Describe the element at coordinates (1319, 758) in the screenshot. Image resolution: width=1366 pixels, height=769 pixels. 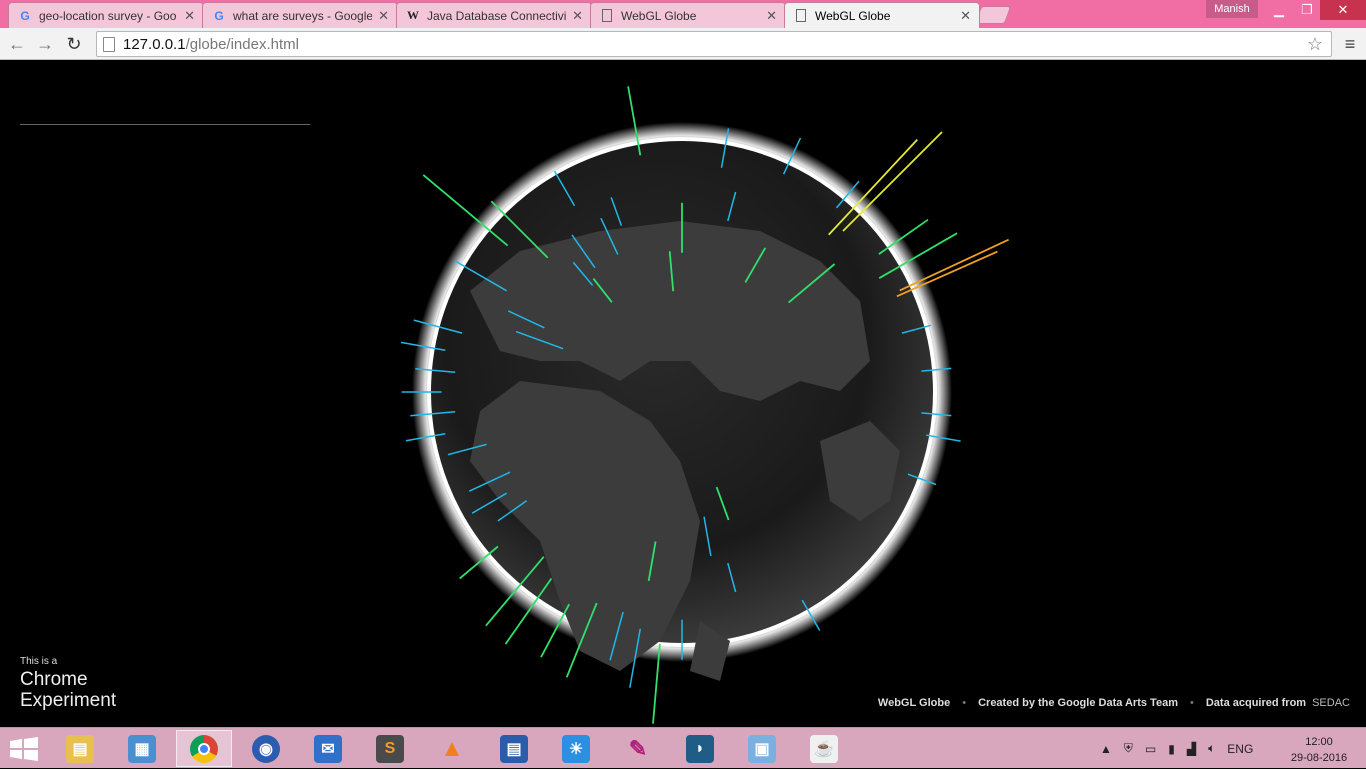
I see `clock-date: 29-08-2016` at that location.